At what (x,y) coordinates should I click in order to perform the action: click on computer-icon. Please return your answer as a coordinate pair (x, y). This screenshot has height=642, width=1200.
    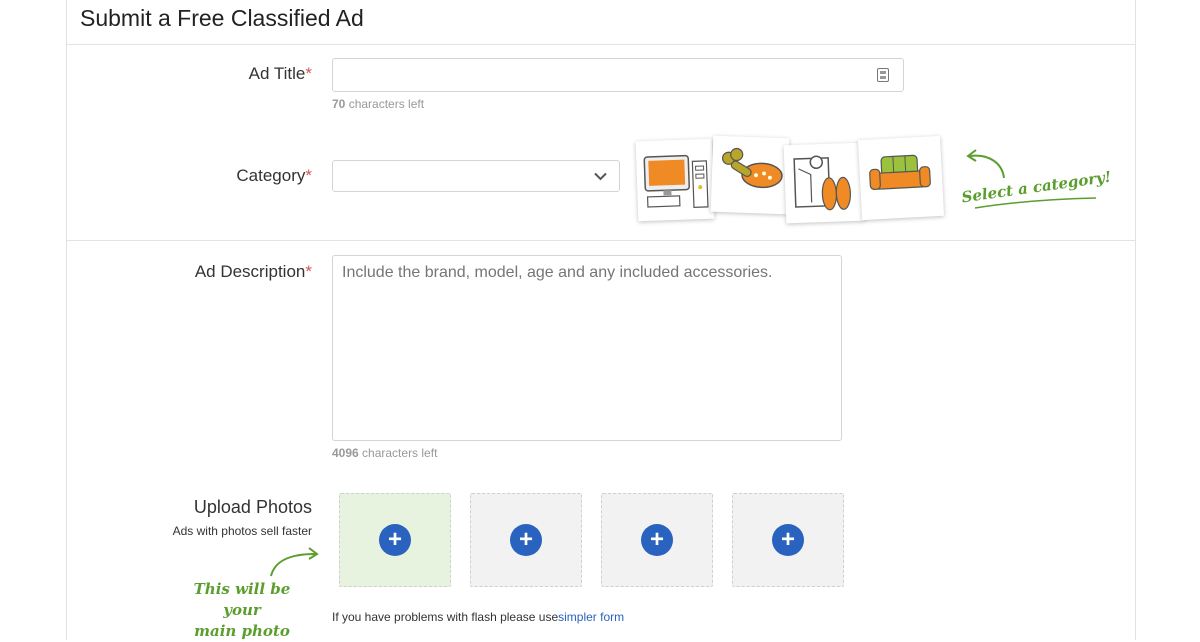
    Looking at the image, I should click on (676, 181).